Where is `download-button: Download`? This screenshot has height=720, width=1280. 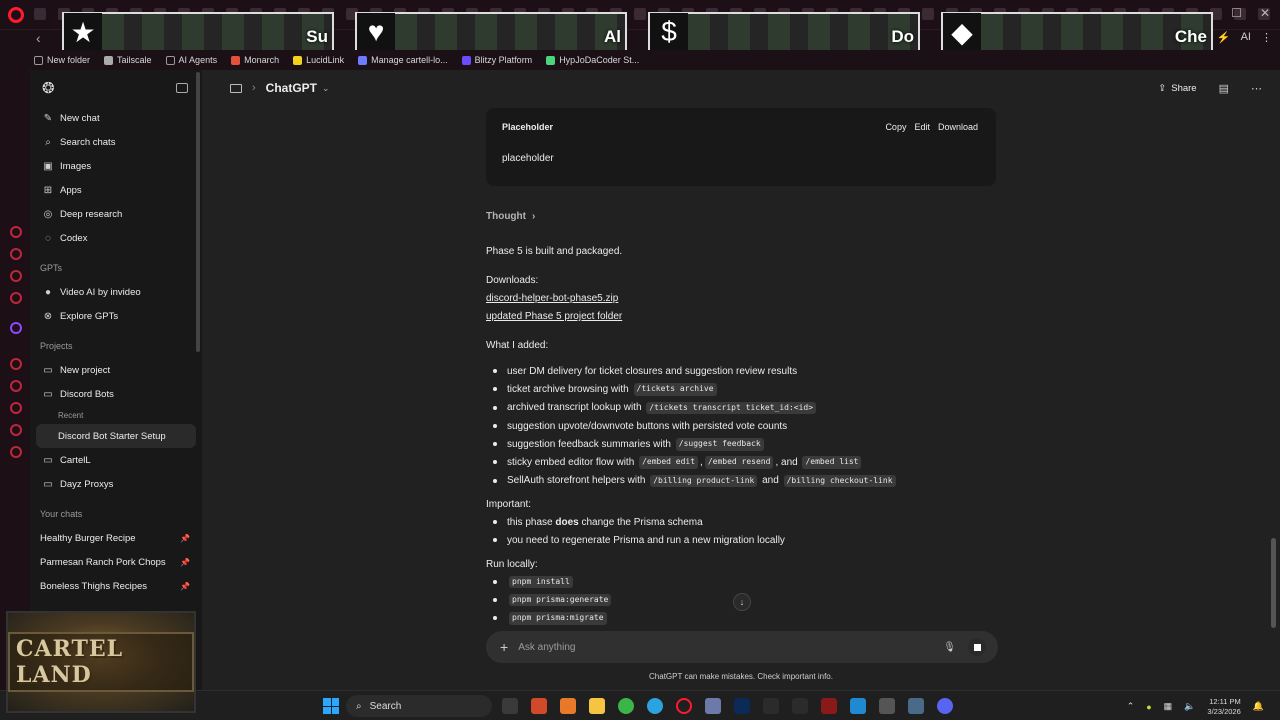 download-button: Download is located at coordinates (958, 128).